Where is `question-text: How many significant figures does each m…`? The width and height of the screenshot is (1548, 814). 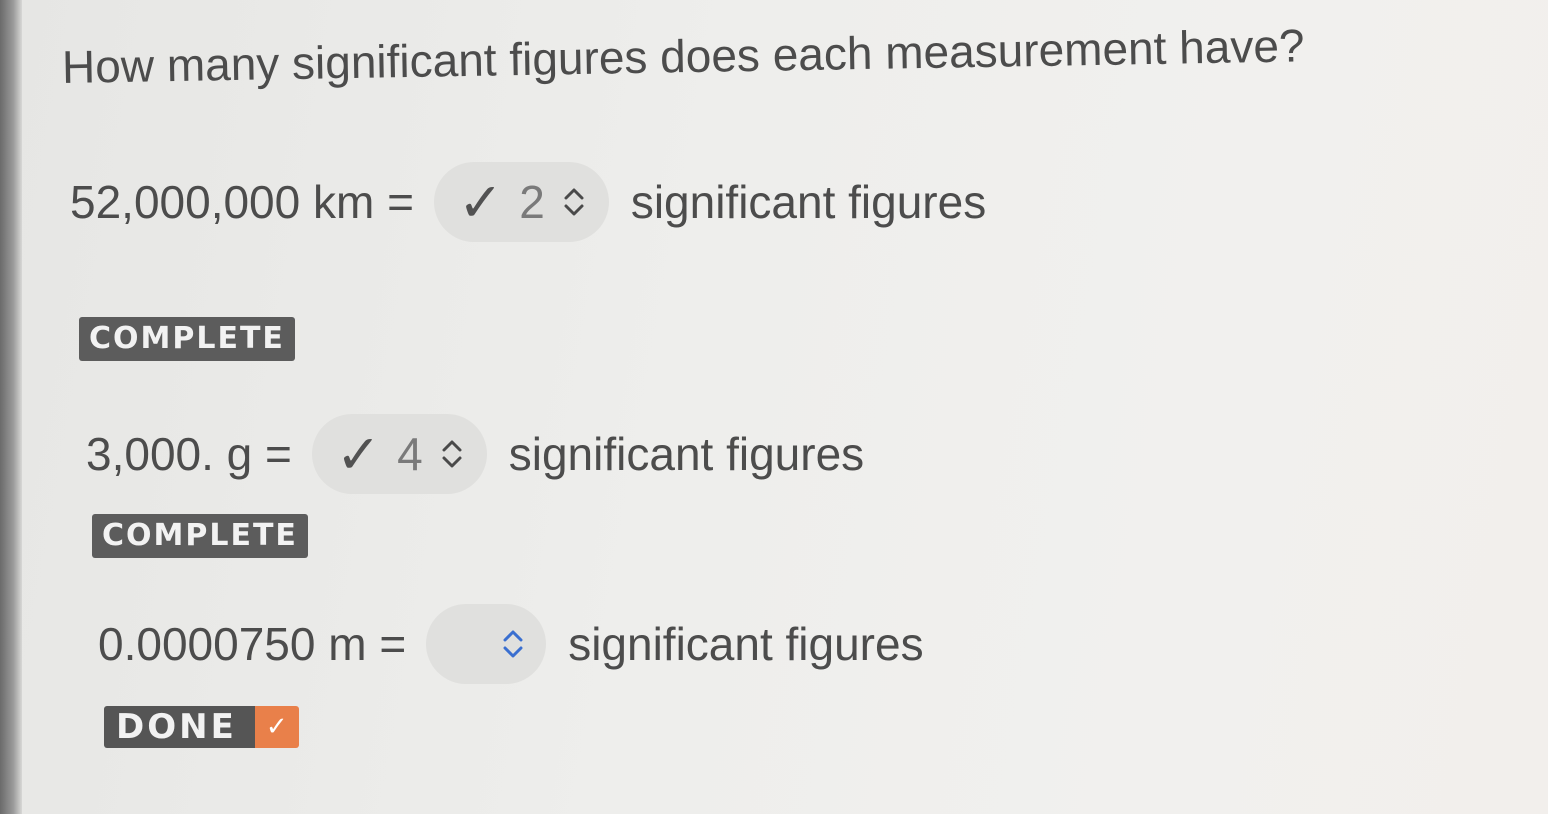 question-text: How many significant figures does each m… is located at coordinates (683, 56).